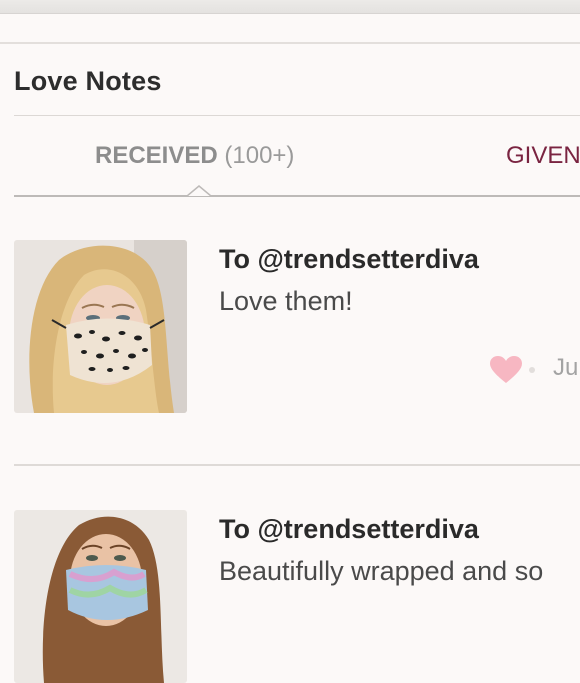 The width and height of the screenshot is (580, 683). I want to click on section-title: Love Notes, so click(88, 81).